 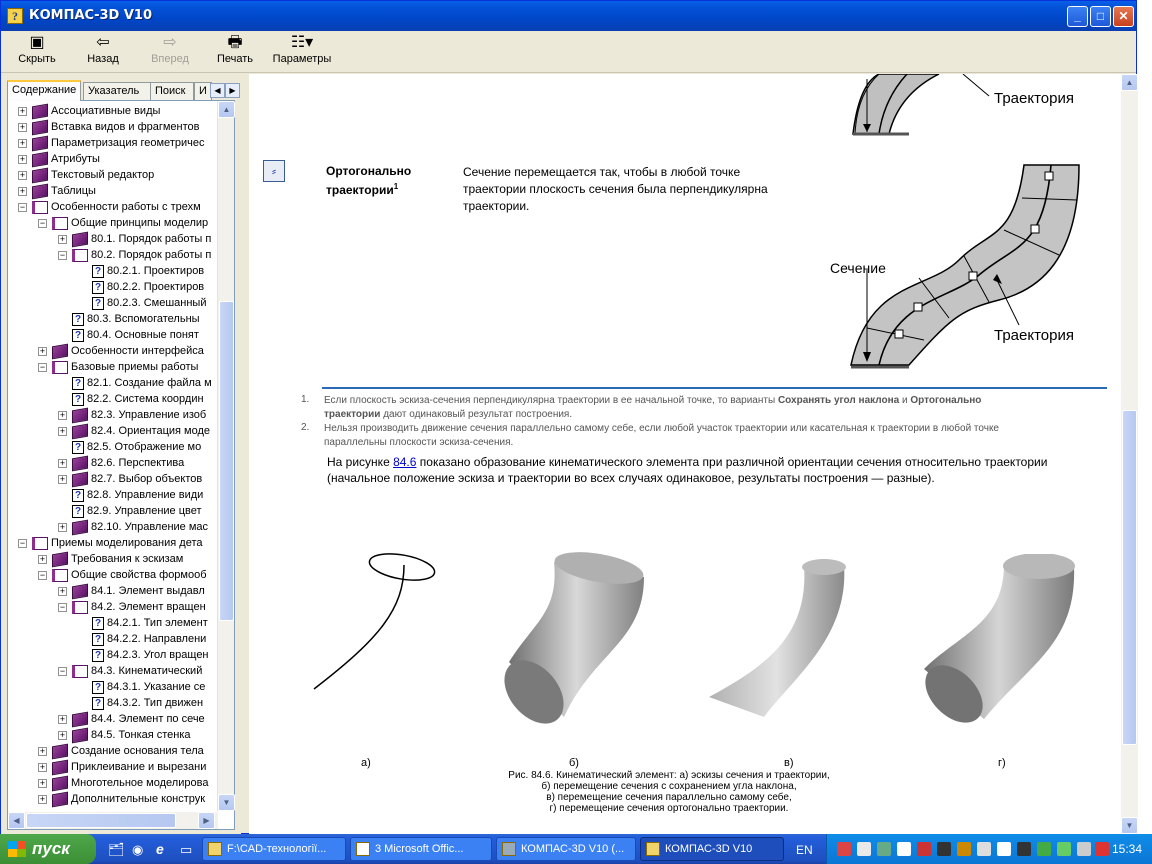 I want to click on tree-item: + Ассоциативные виды, so click(x=89, y=111).